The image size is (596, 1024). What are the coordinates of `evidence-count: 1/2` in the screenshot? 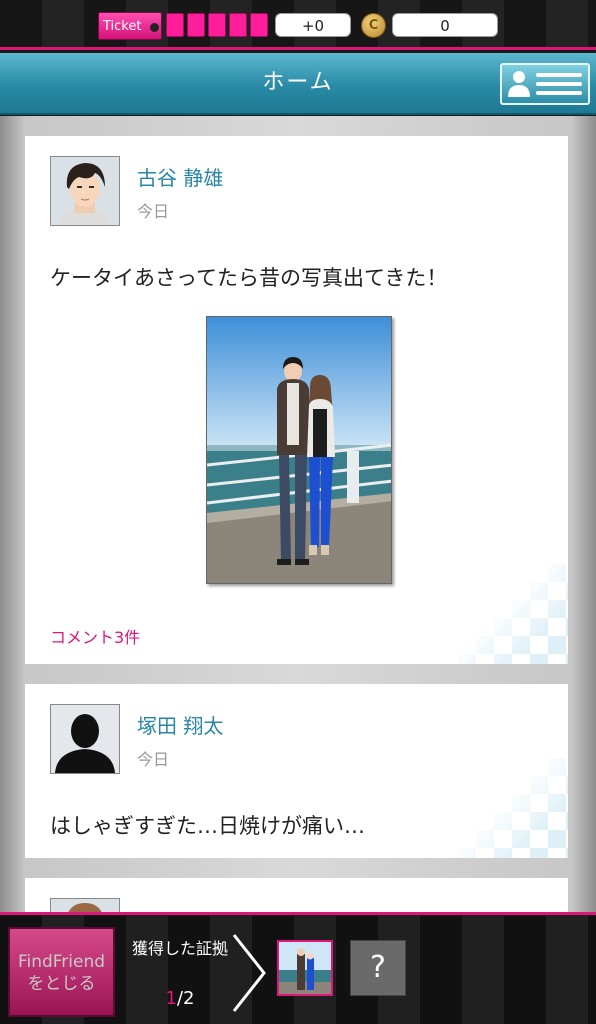 It's located at (180, 998).